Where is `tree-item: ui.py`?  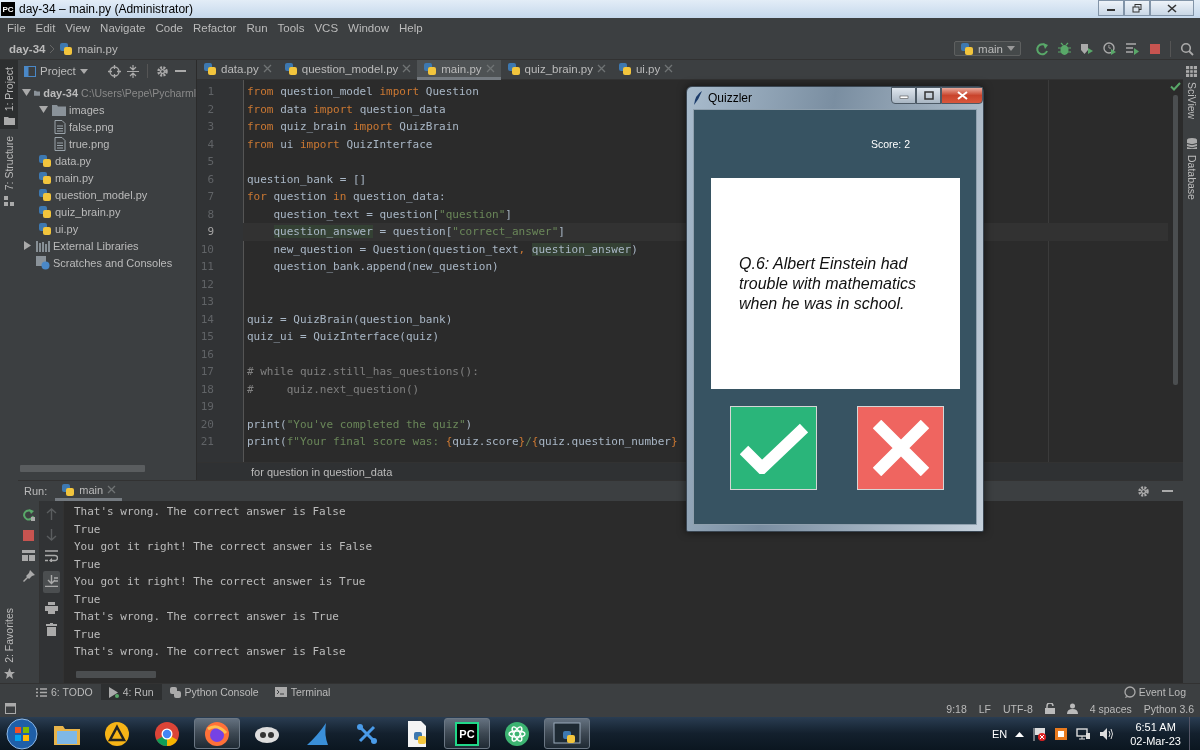 tree-item: ui.py is located at coordinates (67, 228).